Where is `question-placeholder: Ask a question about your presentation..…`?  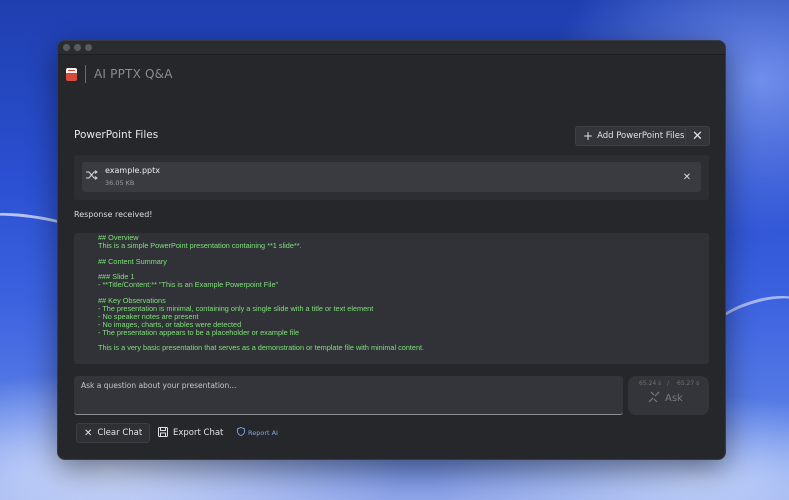 question-placeholder: Ask a question about your presentation..… is located at coordinates (159, 385).